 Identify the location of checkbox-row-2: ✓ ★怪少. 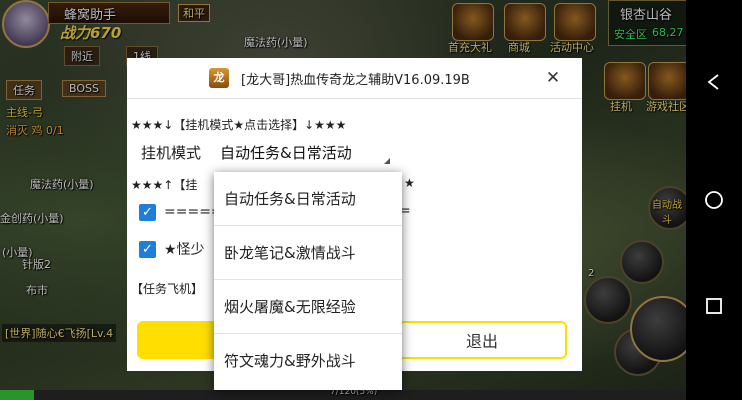
(172, 249).